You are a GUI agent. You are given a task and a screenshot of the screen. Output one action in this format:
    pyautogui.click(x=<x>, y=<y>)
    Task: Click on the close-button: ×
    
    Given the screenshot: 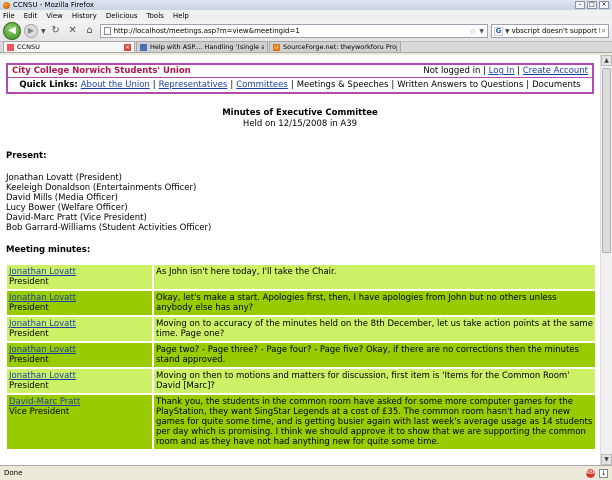 What is the action you would take?
    pyautogui.click(x=604, y=5)
    